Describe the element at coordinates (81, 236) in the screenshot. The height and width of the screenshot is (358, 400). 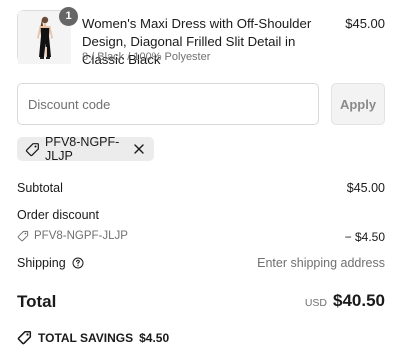
I see `discount-code-label: PFV8-NGPF-JLJP` at that location.